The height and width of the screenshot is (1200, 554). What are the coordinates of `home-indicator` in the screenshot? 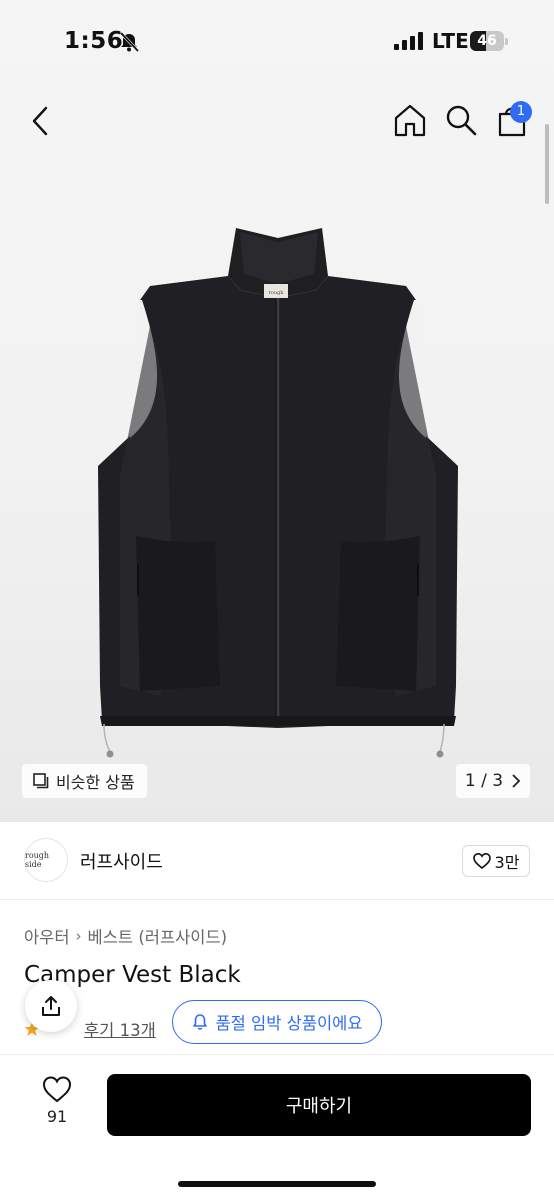 It's located at (277, 1184).